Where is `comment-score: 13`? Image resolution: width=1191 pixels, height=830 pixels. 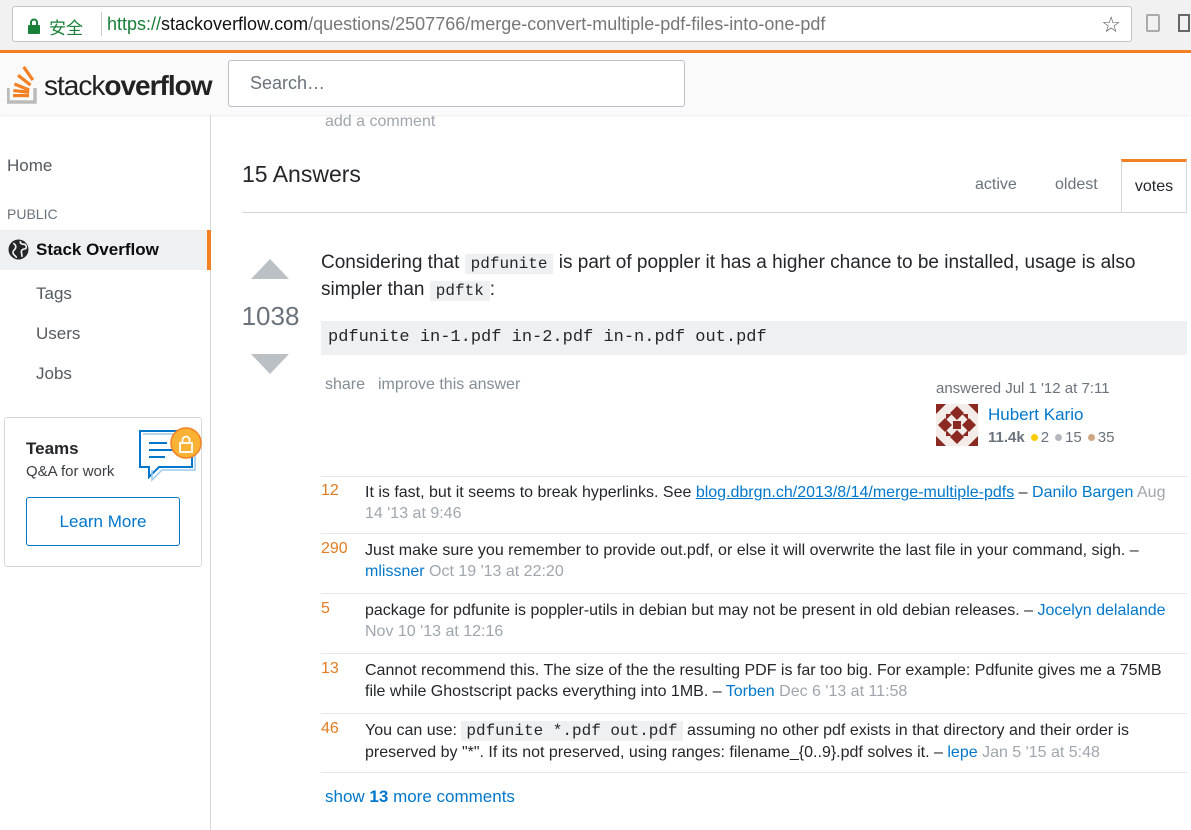
comment-score: 13 is located at coordinates (330, 668).